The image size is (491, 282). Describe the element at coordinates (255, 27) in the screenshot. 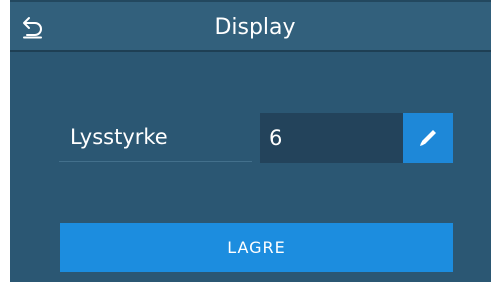

I see `page-title: Display` at that location.